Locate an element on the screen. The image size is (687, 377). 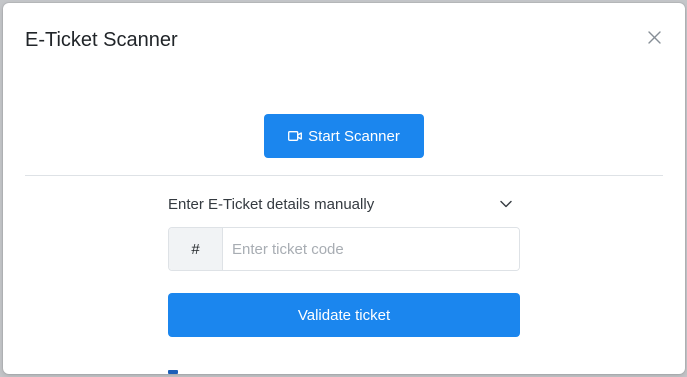
close-button is located at coordinates (654, 37).